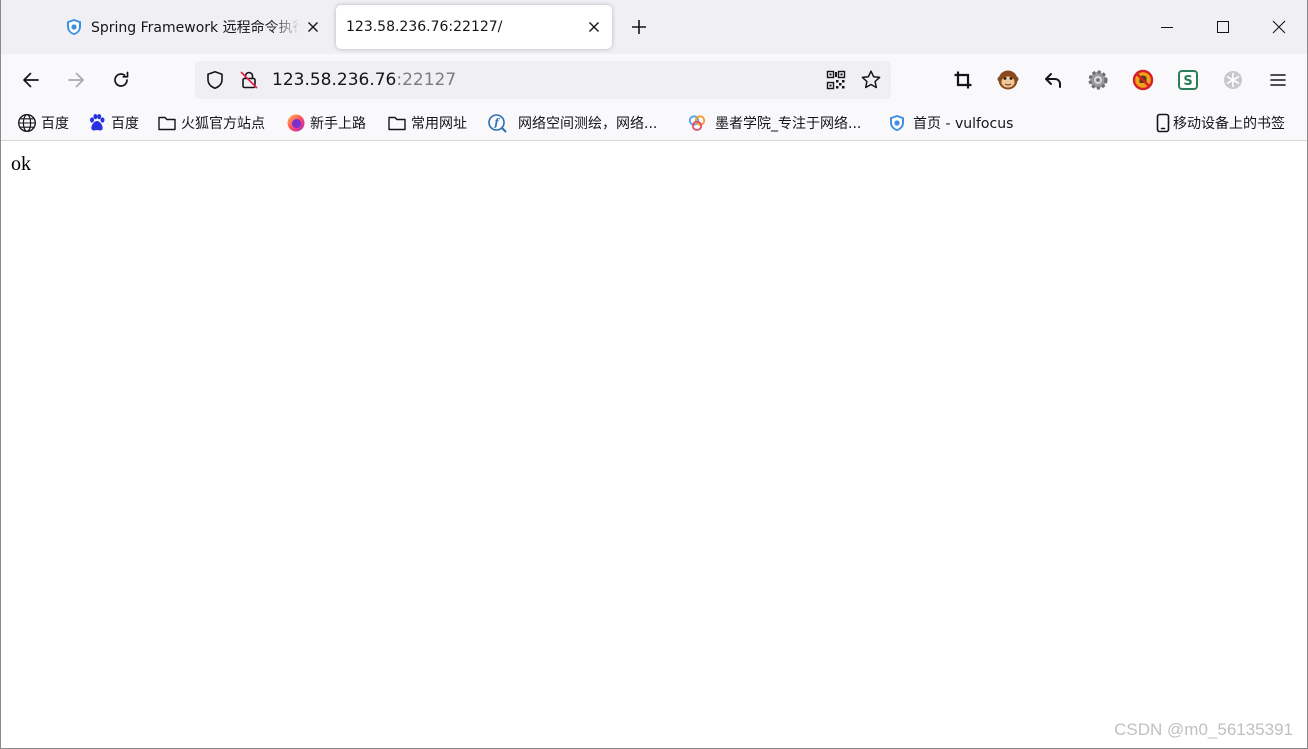  Describe the element at coordinates (334, 80) in the screenshot. I see `url-host: 123.58.236.76` at that location.